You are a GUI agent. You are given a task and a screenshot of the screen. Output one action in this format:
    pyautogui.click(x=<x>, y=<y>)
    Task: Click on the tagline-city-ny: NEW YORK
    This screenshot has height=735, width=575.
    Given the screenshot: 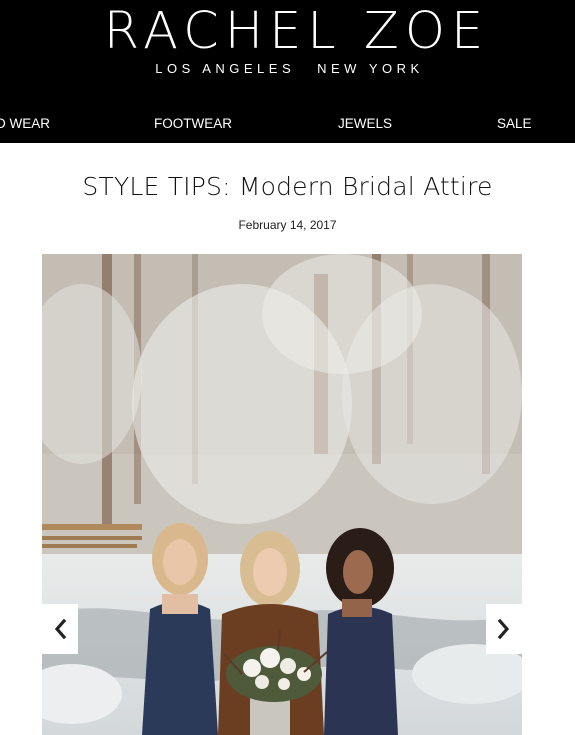 What is the action you would take?
    pyautogui.click(x=370, y=68)
    